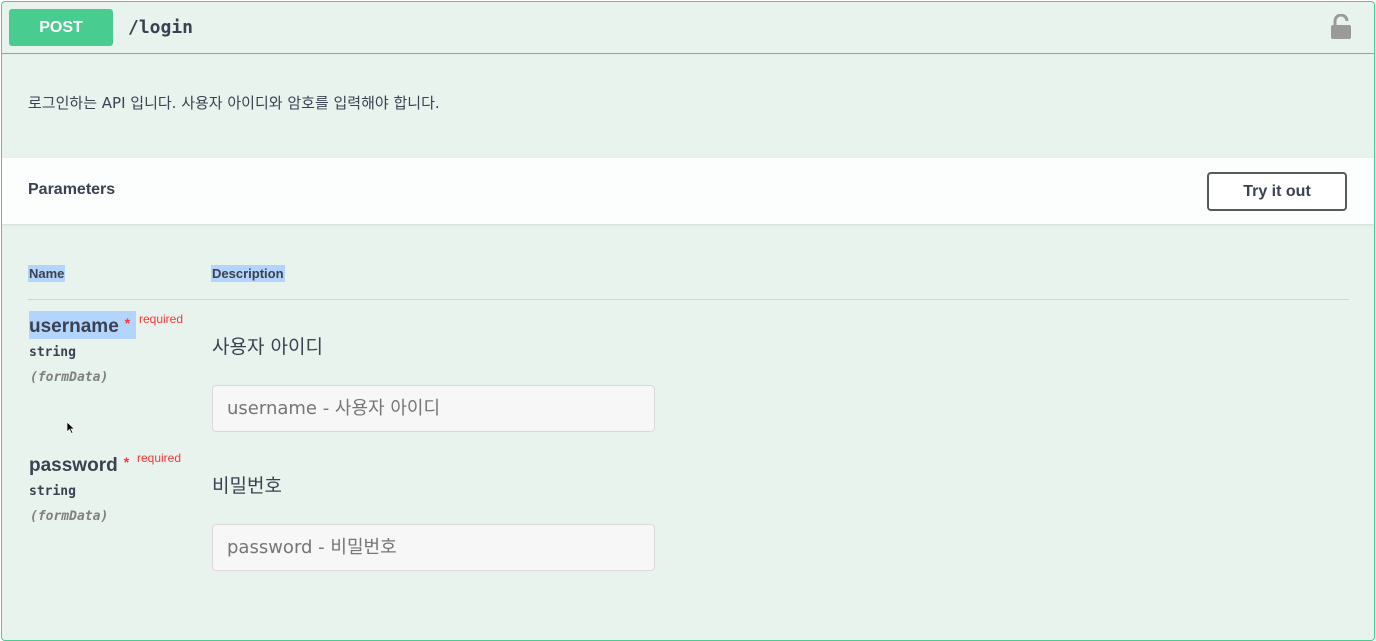  I want to click on header-divider, so click(688, 299).